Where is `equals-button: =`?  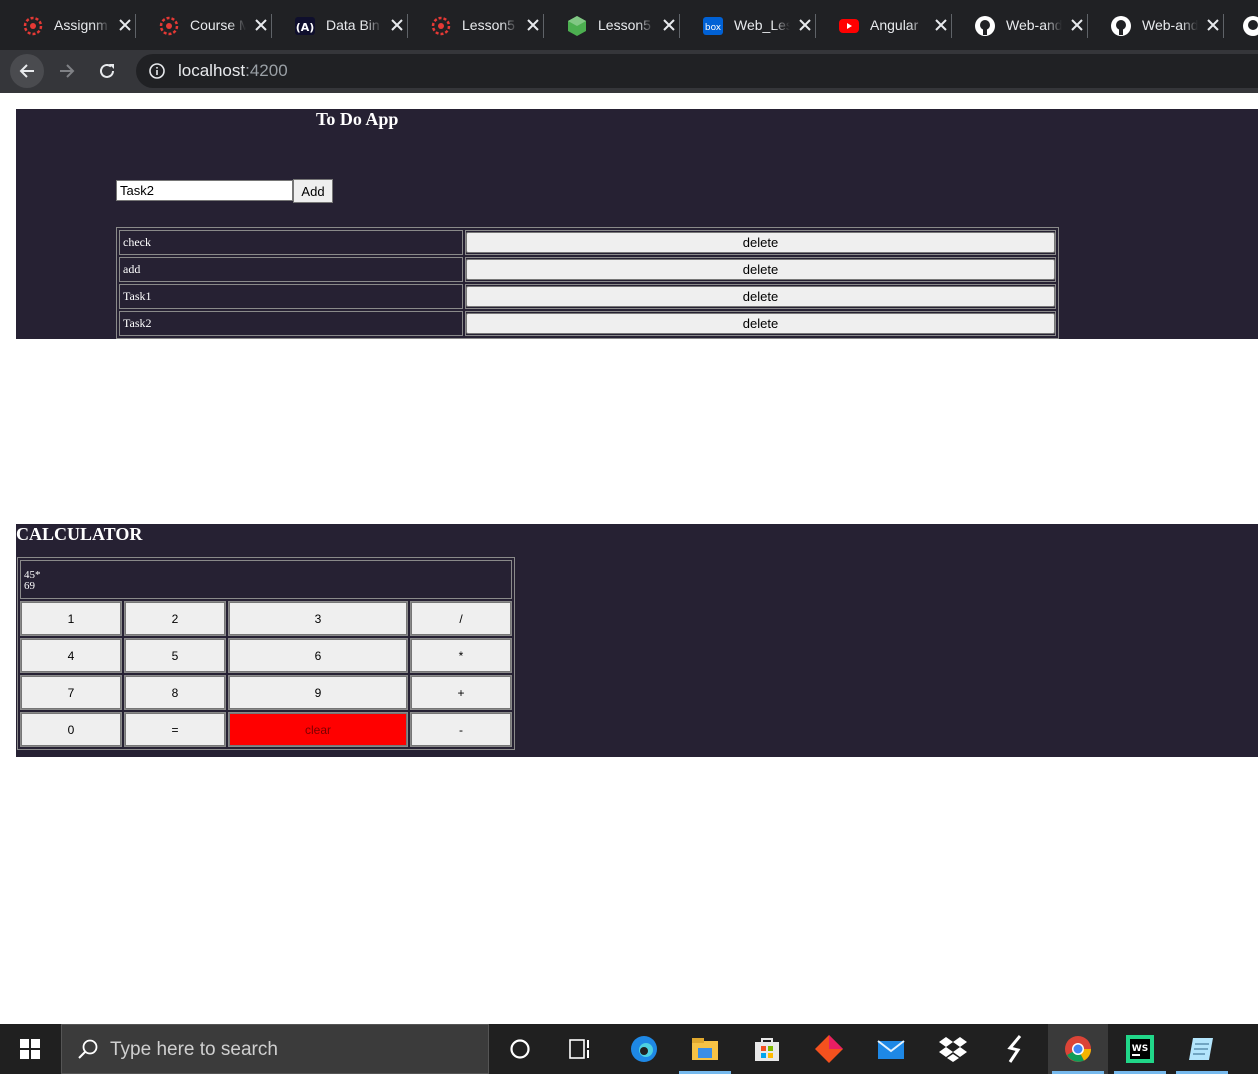
equals-button: = is located at coordinates (175, 729).